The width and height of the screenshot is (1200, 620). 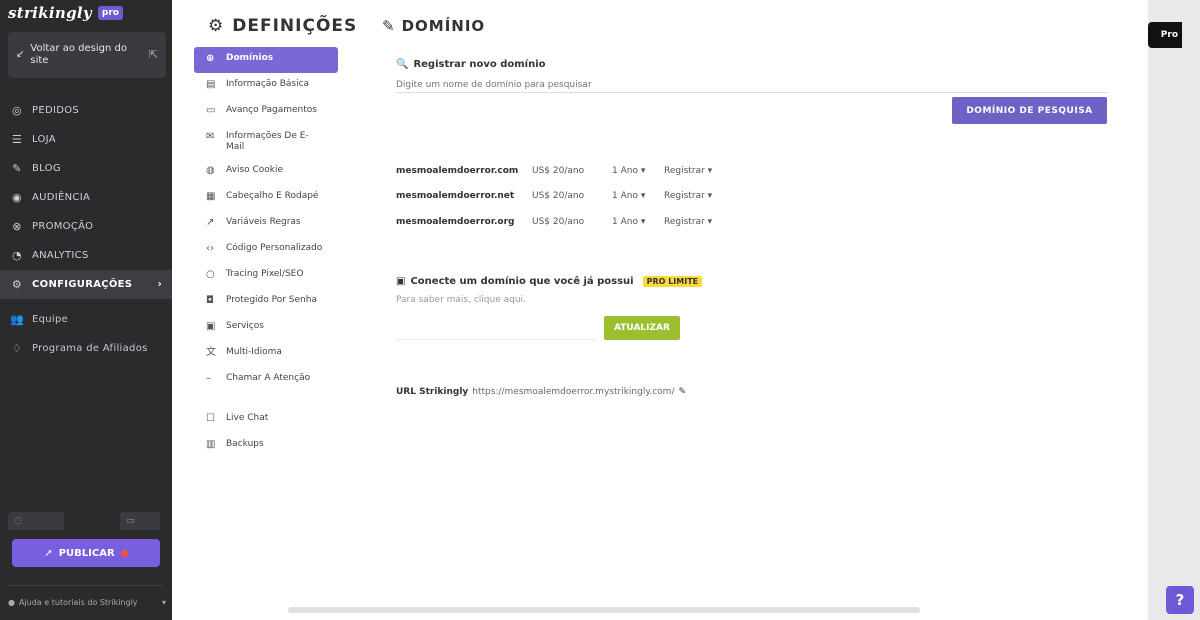 I want to click on menu-item-language: 文 Multi-Idioma, so click(x=266, y=354).